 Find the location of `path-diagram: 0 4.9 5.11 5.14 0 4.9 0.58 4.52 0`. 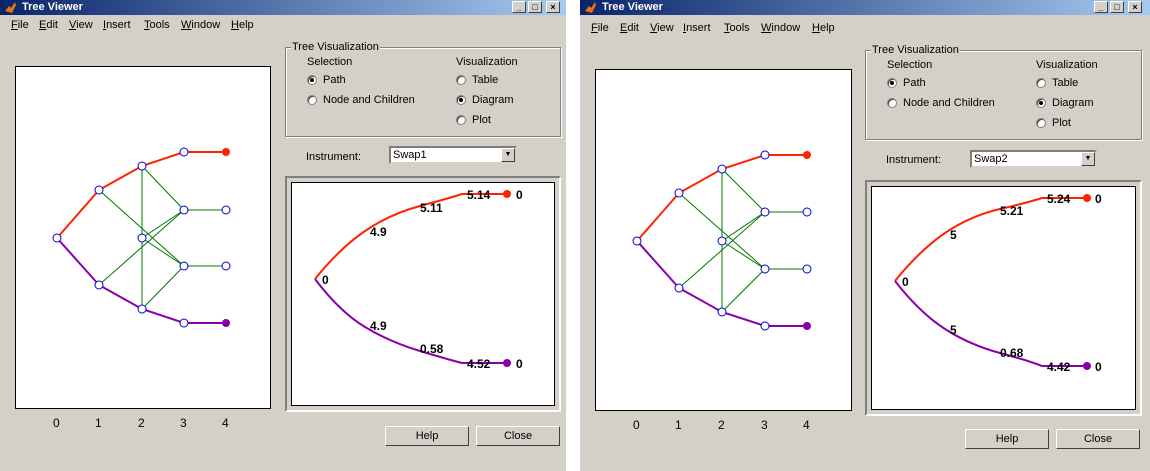

path-diagram: 0 4.9 5.11 5.14 0 4.9 0.58 4.52 0 is located at coordinates (418, 279).